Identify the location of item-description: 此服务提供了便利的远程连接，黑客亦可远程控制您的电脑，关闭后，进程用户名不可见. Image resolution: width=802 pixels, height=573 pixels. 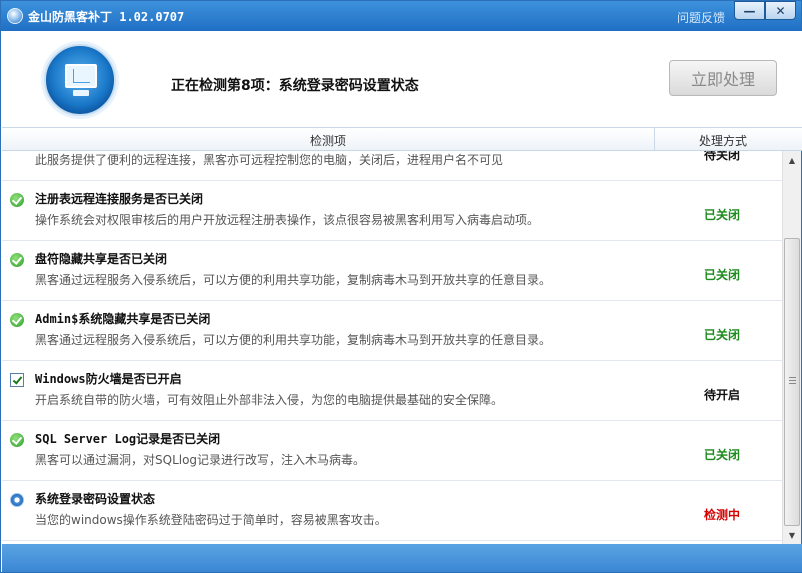
(269, 160).